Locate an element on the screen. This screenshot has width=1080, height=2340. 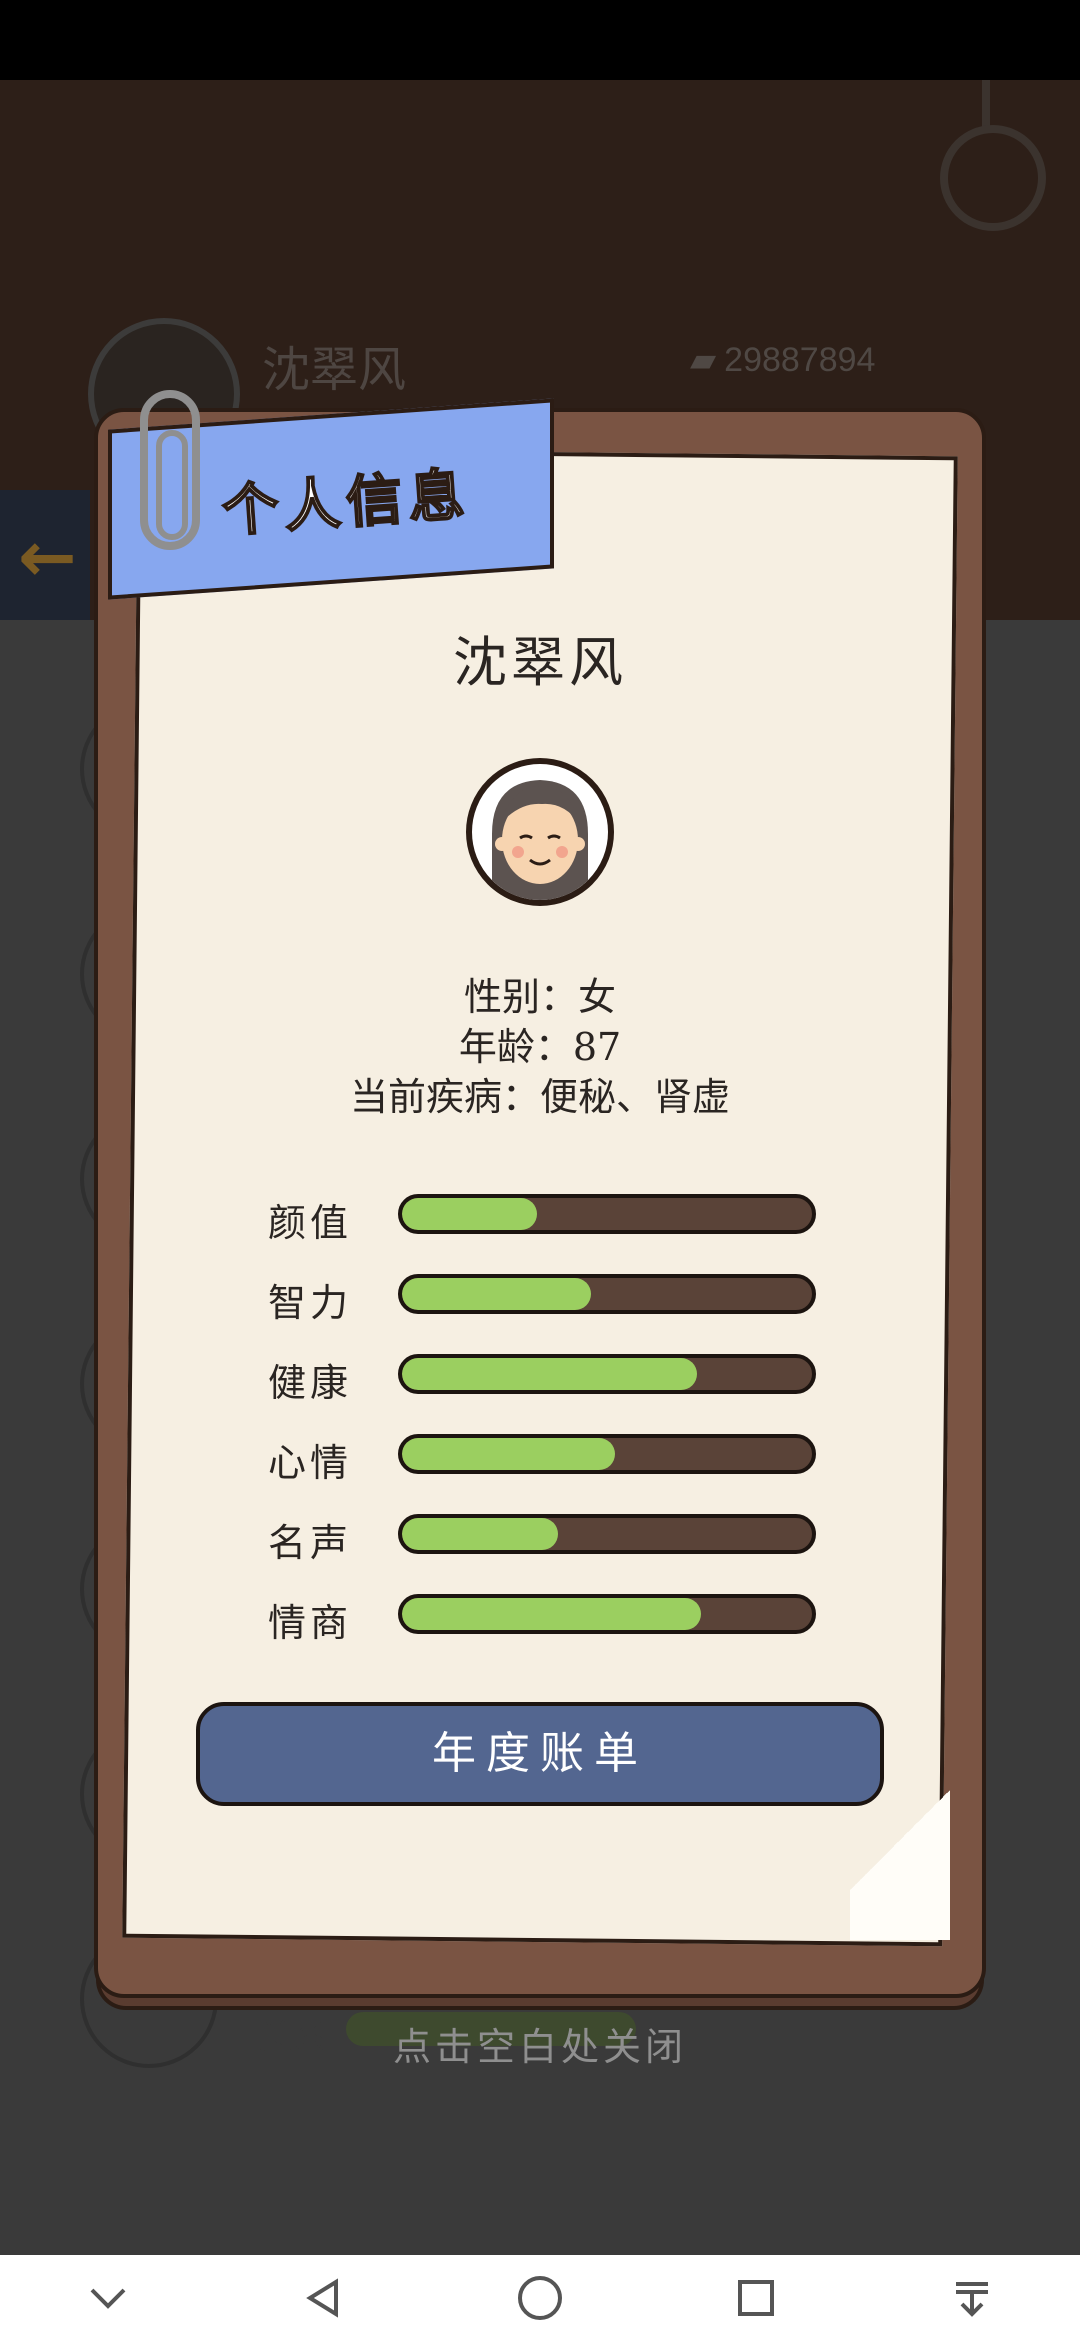
stat-row-reputation: 名声 is located at coordinates (548, 1537).